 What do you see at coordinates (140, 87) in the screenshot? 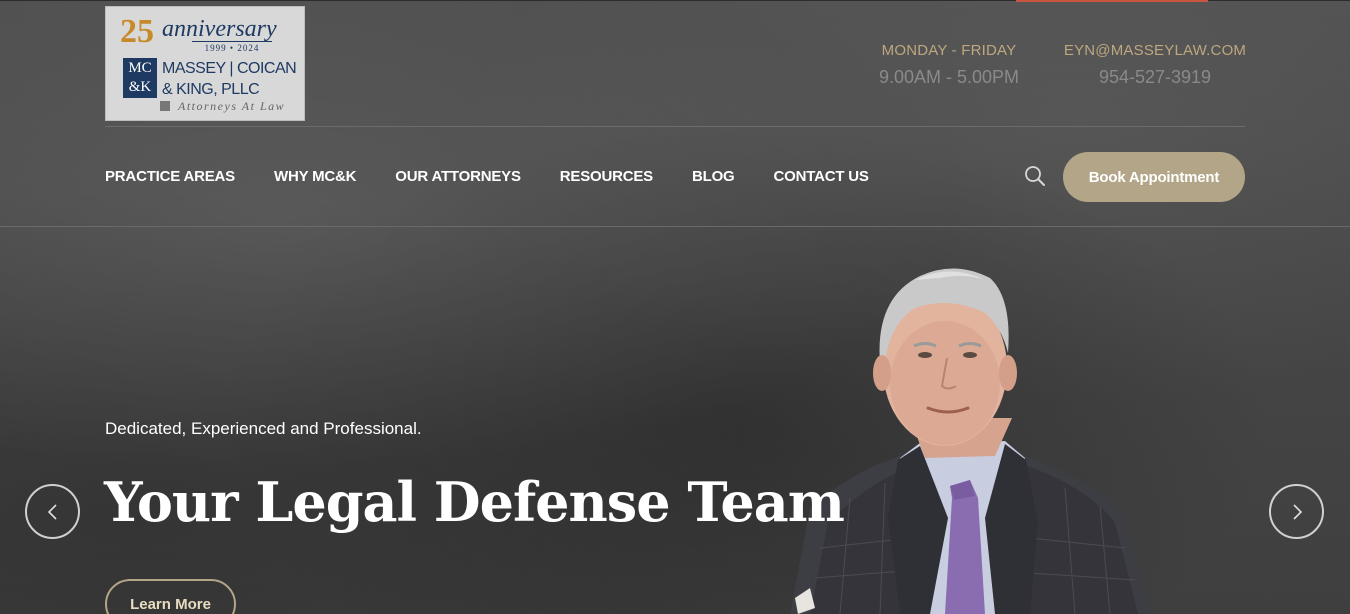
I see `logo-mark-line: &K` at bounding box center [140, 87].